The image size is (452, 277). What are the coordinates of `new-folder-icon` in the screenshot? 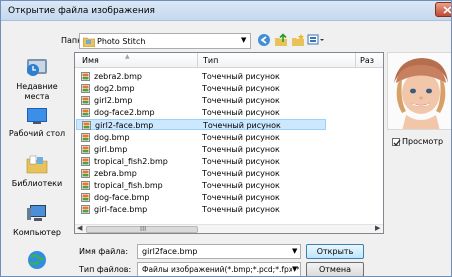 It's located at (298, 40).